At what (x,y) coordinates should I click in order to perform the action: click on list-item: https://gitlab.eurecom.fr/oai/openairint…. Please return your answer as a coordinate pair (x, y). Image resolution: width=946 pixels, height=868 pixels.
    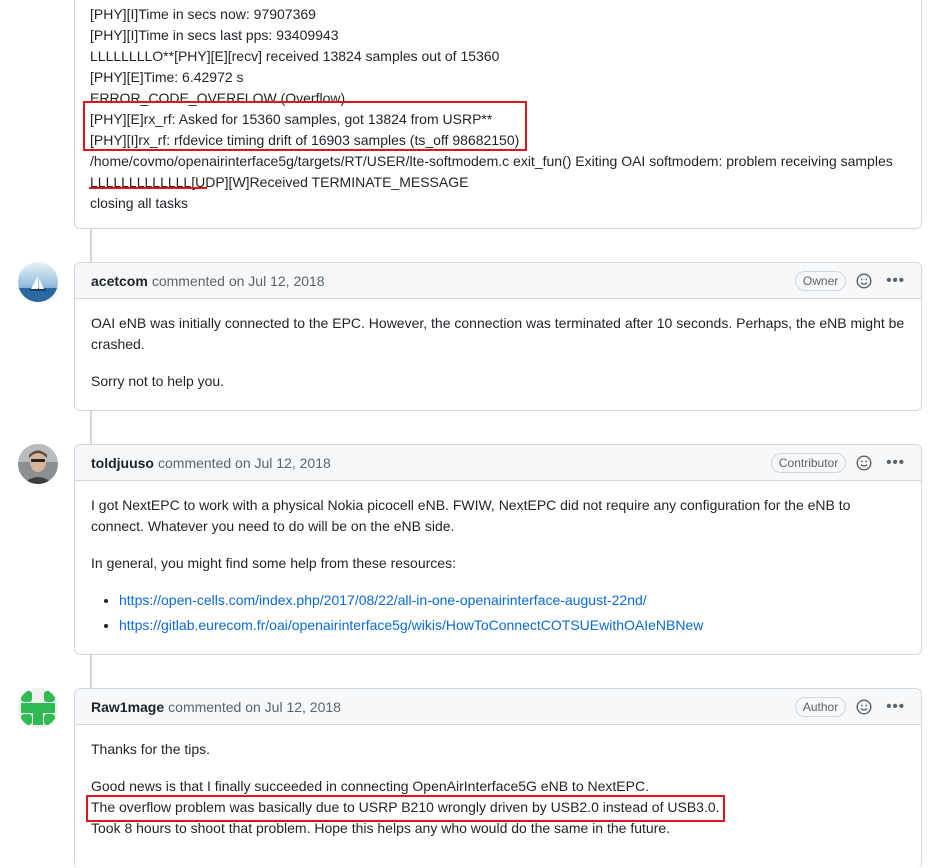
    Looking at the image, I should click on (512, 625).